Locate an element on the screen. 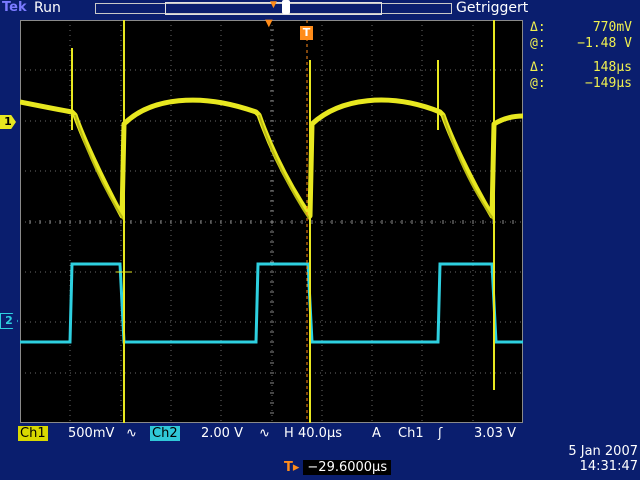 This screenshot has height=480, width=640. horizontal-label: H is located at coordinates (289, 433).